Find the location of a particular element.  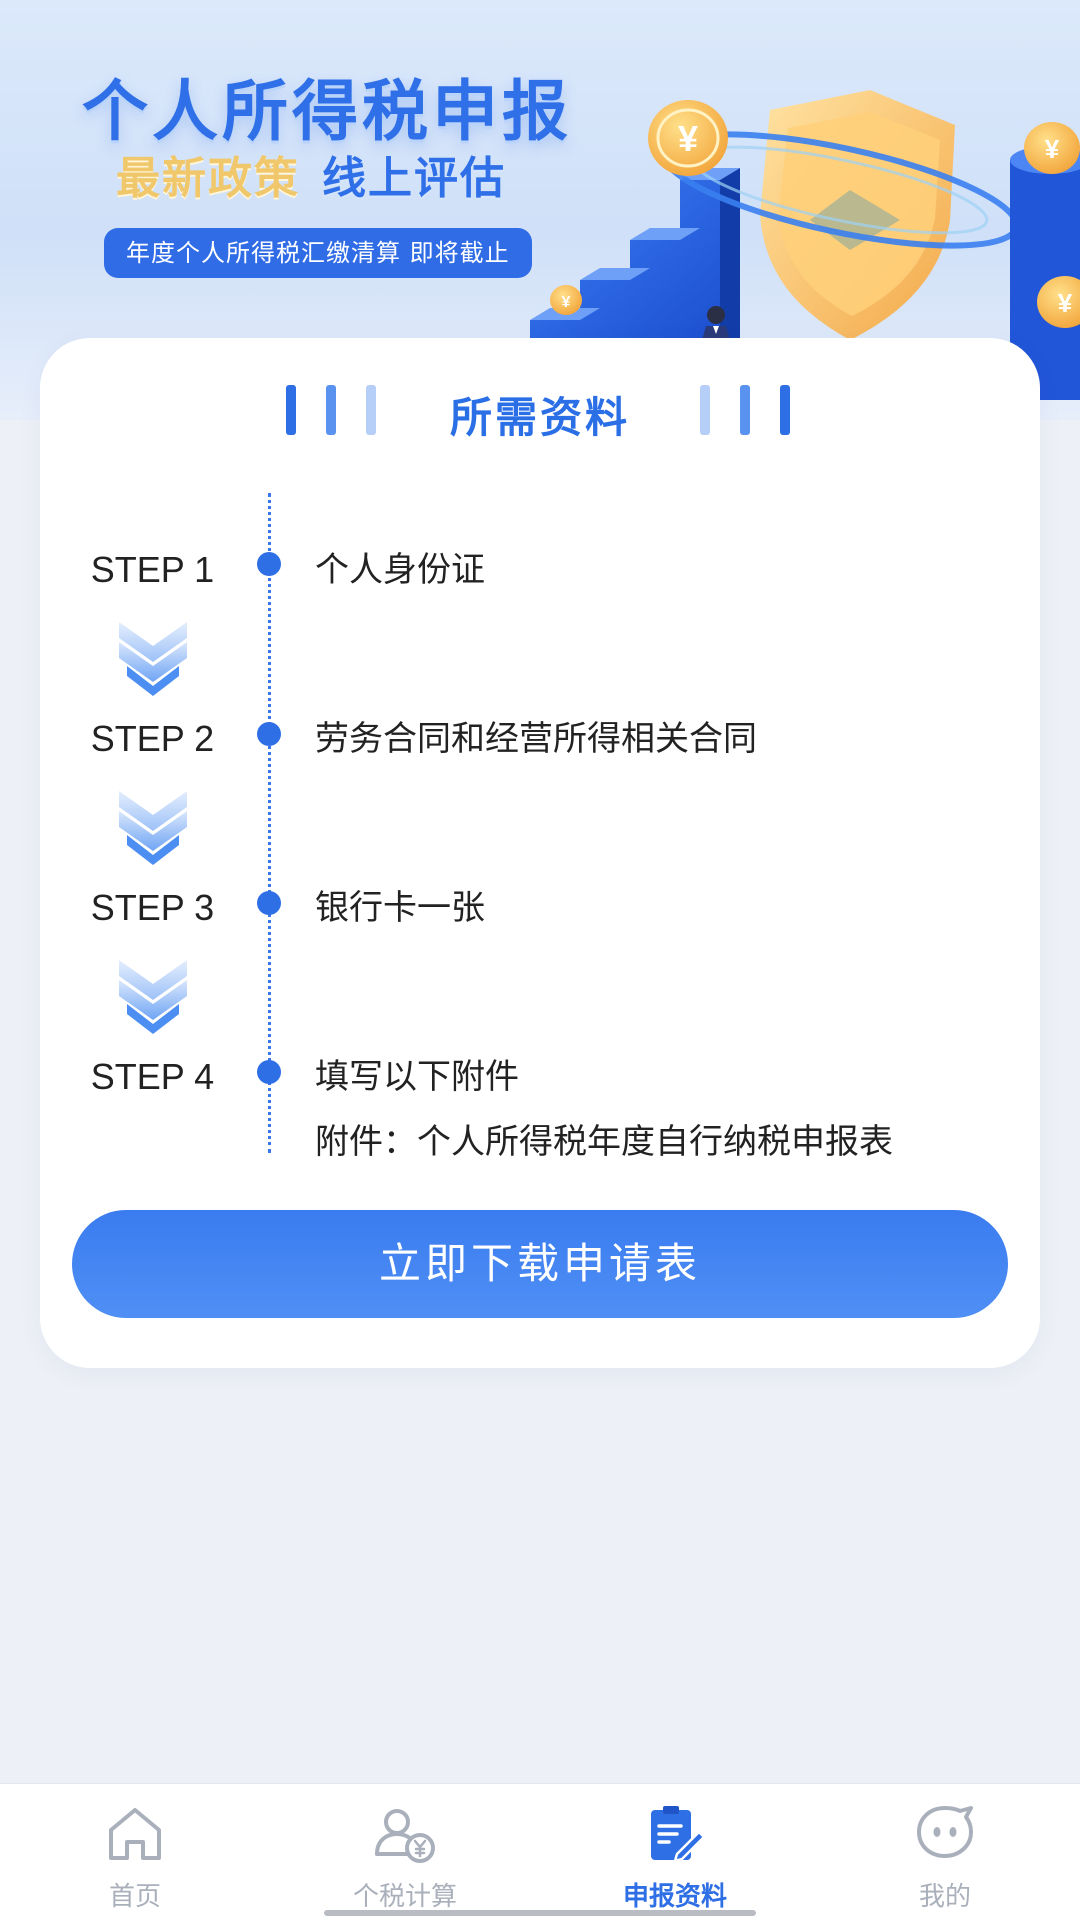

step-2-label: STEP 2 is located at coordinates (152, 738).